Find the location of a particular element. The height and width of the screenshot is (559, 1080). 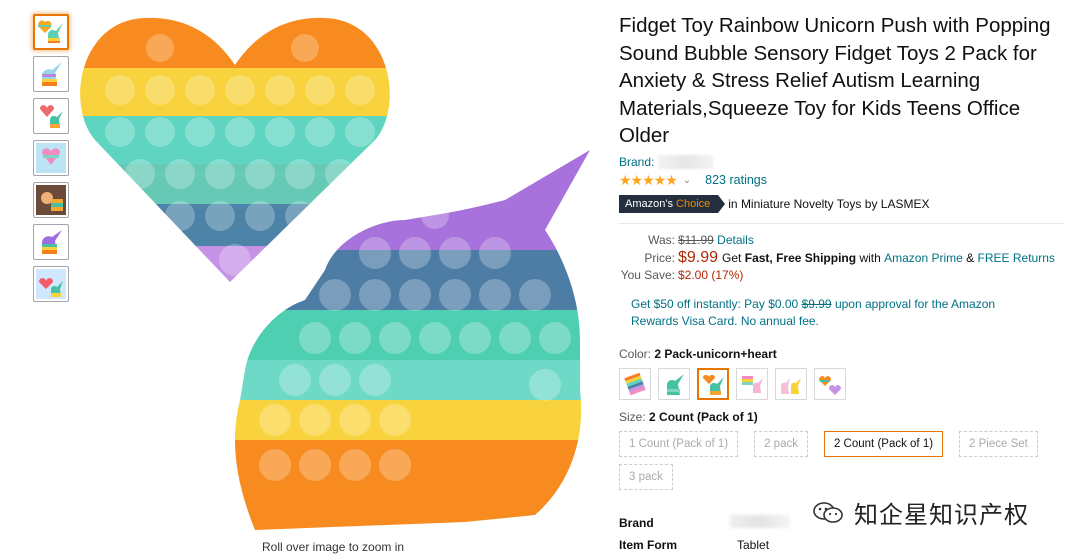

spec-brand-label: Brand is located at coordinates (636, 523).